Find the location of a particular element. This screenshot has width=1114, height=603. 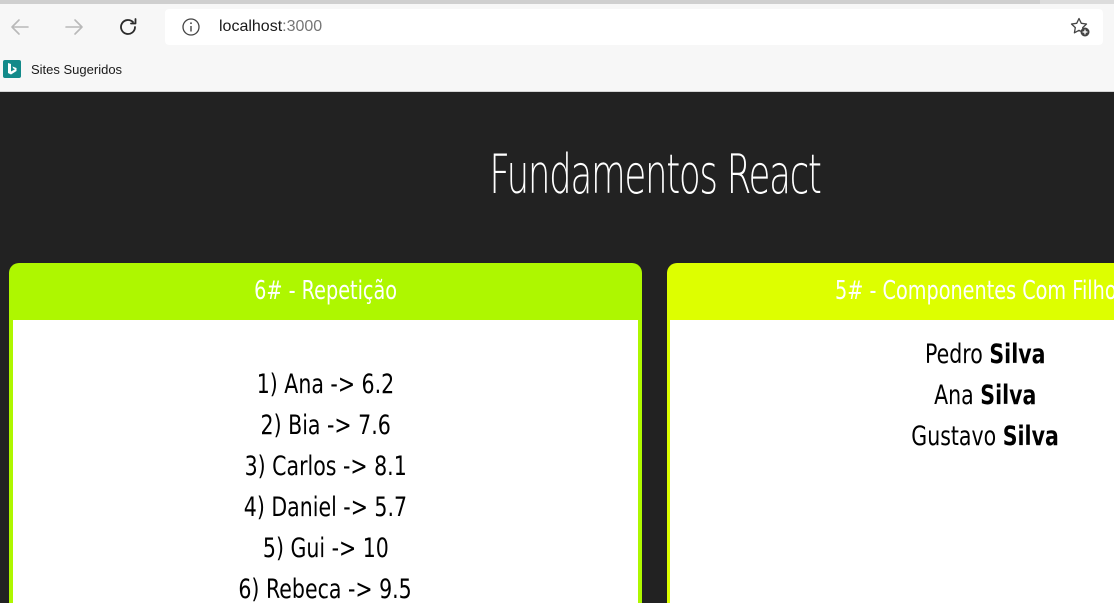

info-icon is located at coordinates (191, 27).